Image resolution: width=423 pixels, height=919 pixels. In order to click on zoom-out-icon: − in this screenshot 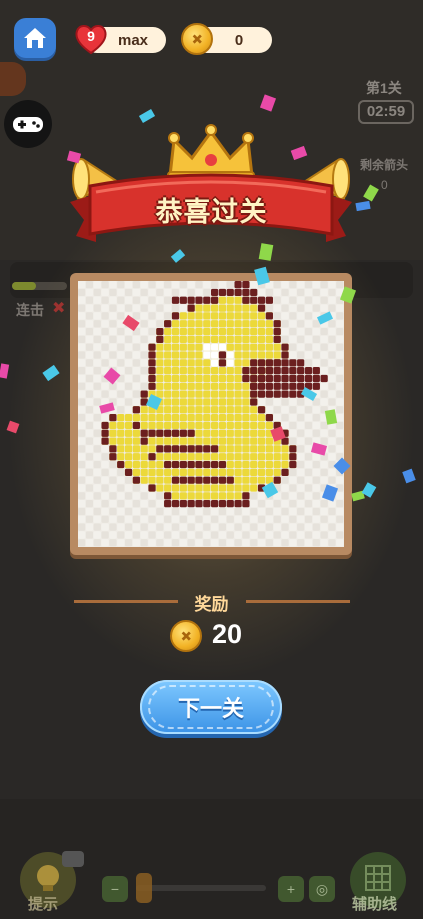, I will do `click(115, 889)`.